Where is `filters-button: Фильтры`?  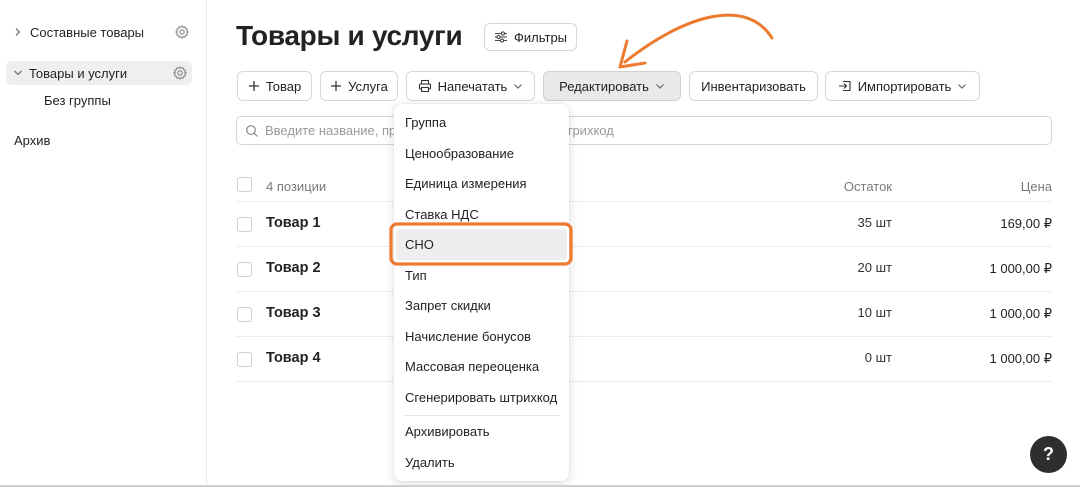
filters-button: Фильтры is located at coordinates (530, 37).